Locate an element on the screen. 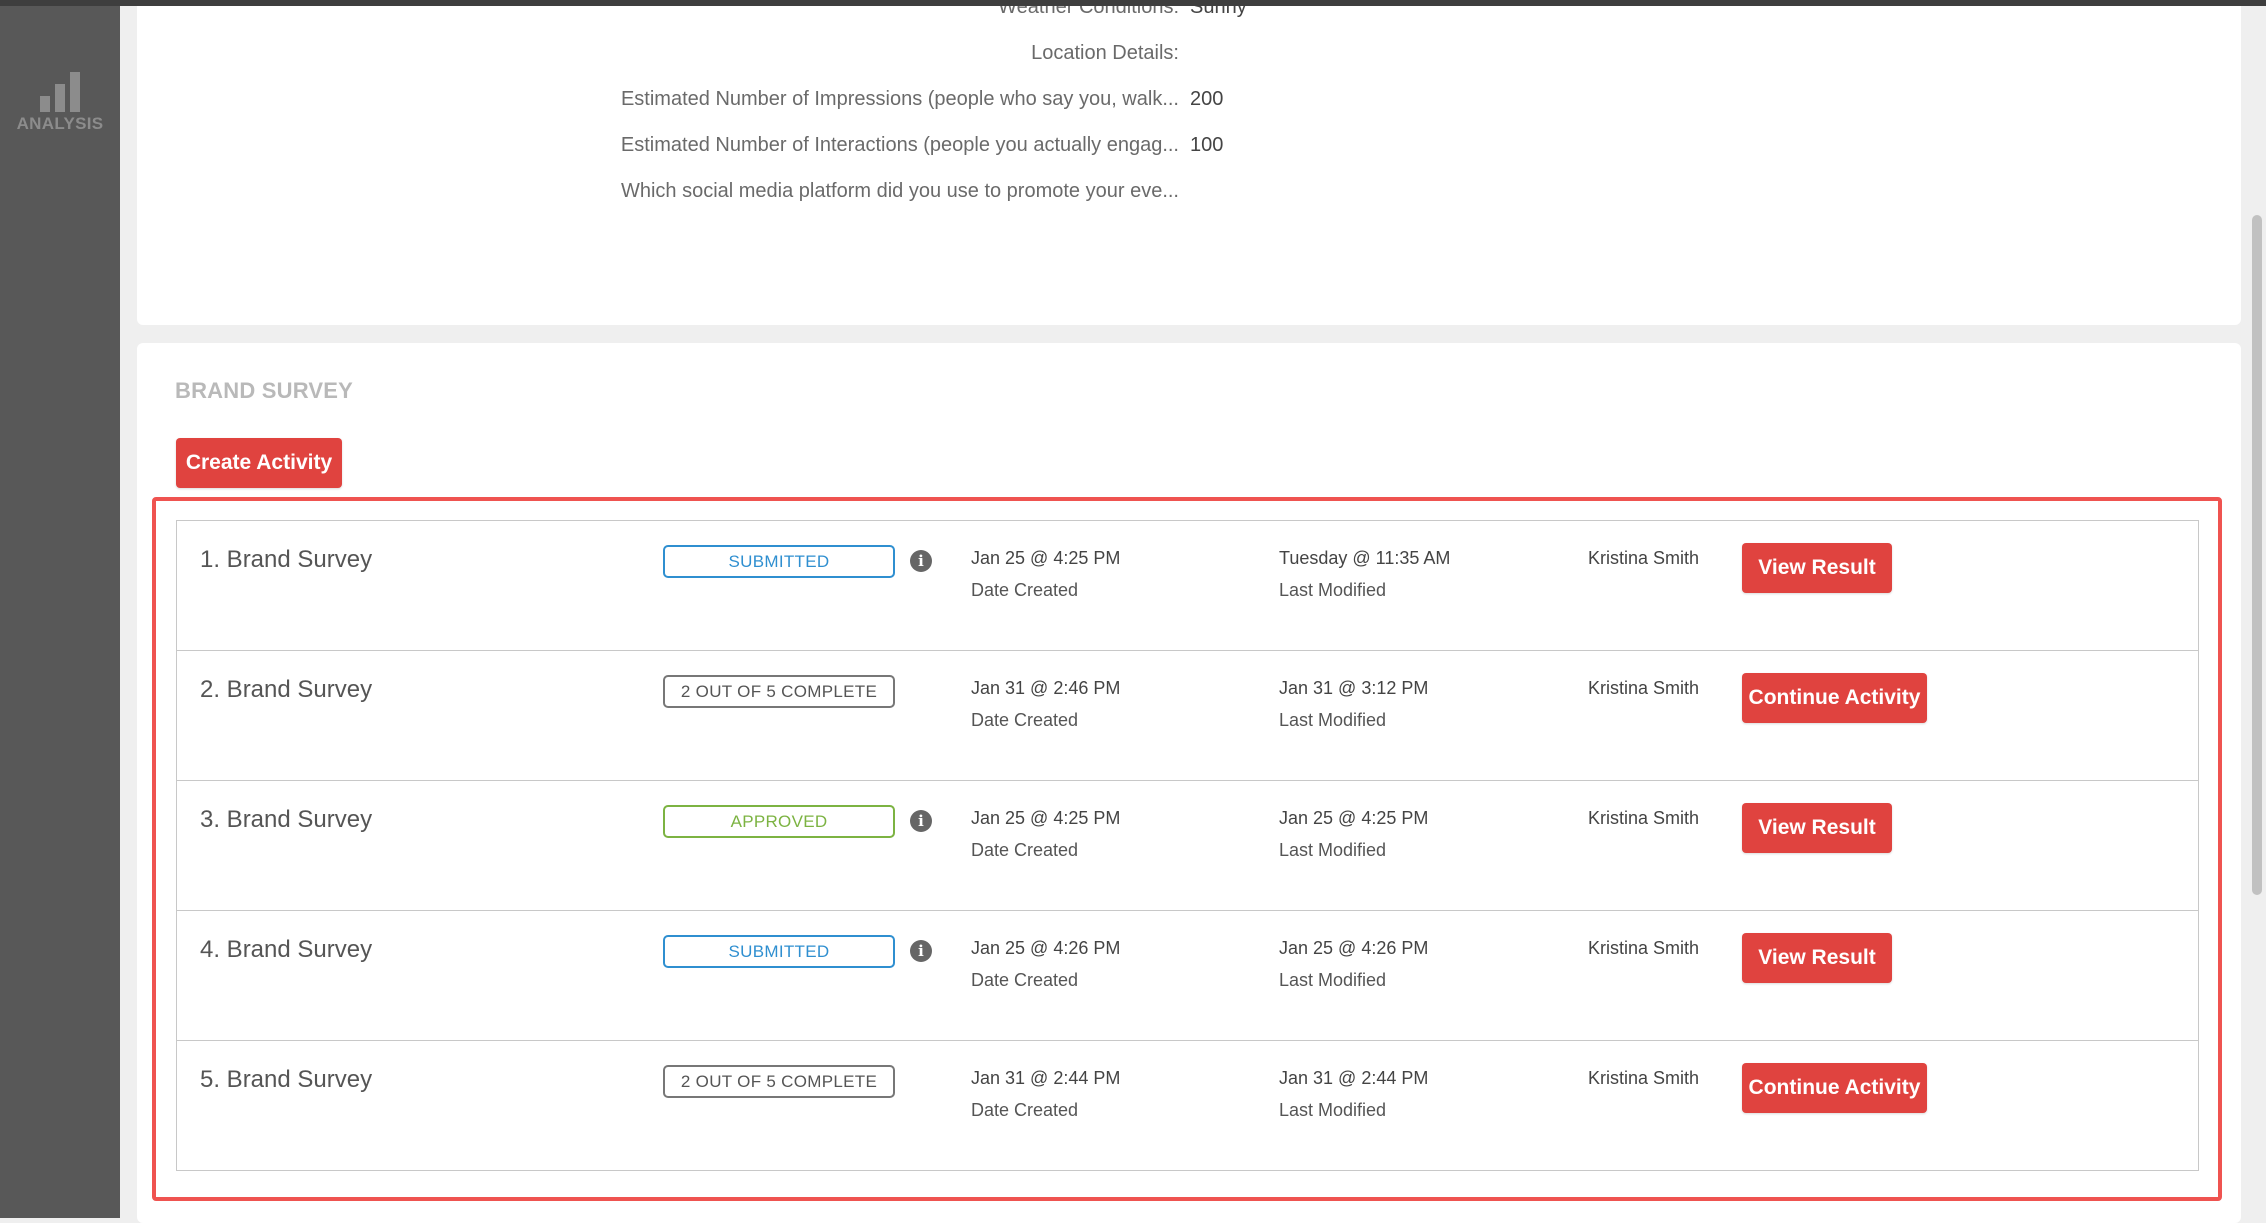  sidebar: RESULTS ANALYSIS is located at coordinates (60, 609).